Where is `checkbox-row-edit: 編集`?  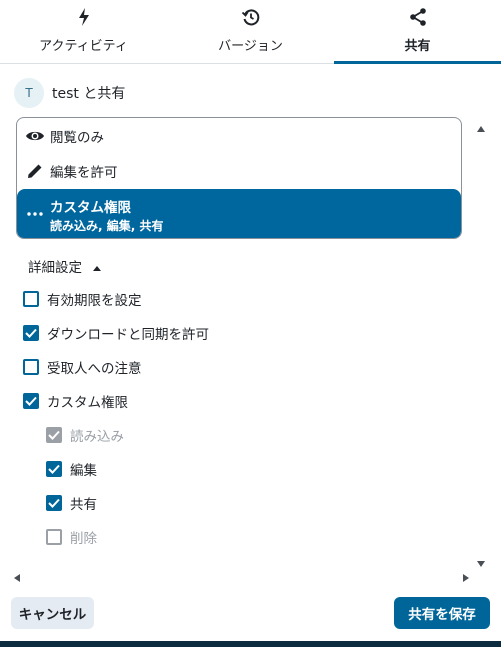
checkbox-row-edit: 編集 is located at coordinates (71, 469).